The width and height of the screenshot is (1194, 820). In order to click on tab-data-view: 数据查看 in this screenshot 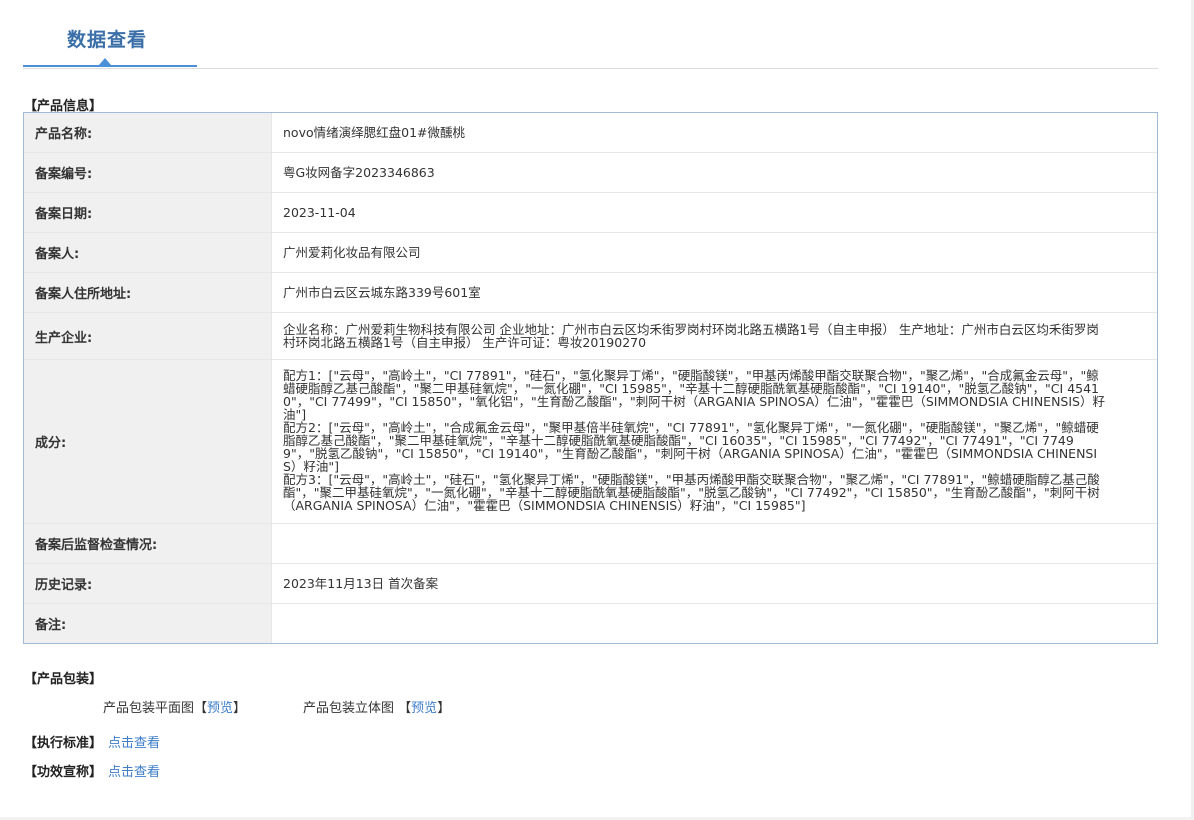, I will do `click(107, 38)`.